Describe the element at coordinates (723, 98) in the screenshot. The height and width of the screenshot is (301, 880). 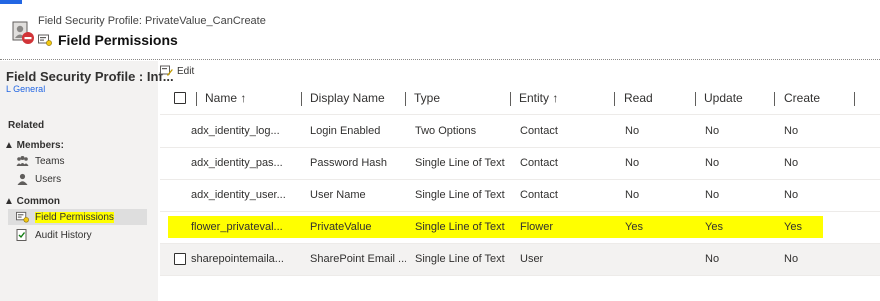
I see `column-header-update: Update` at that location.